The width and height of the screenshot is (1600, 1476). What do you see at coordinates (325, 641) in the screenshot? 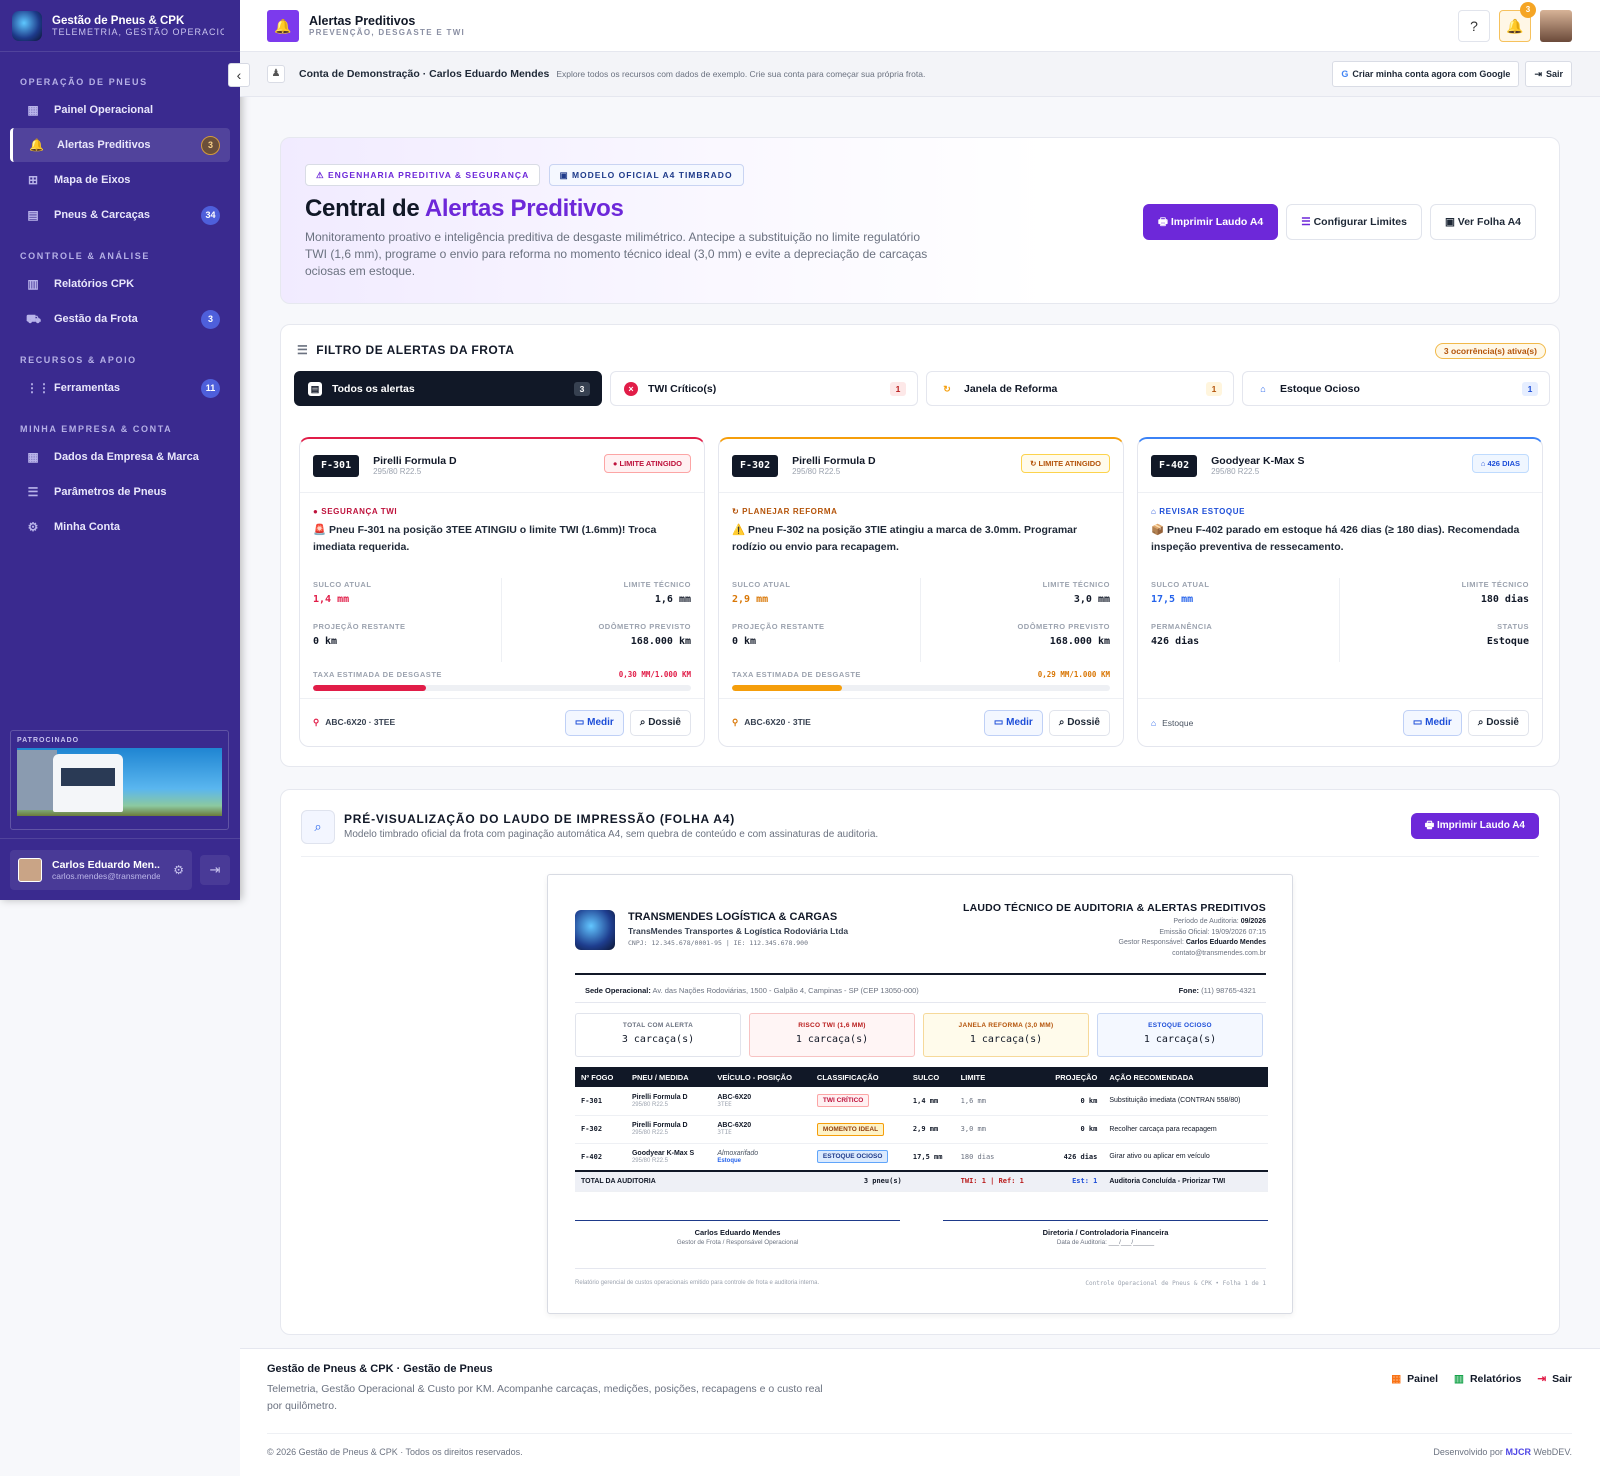
I see `metric-value: 0 km` at bounding box center [325, 641].